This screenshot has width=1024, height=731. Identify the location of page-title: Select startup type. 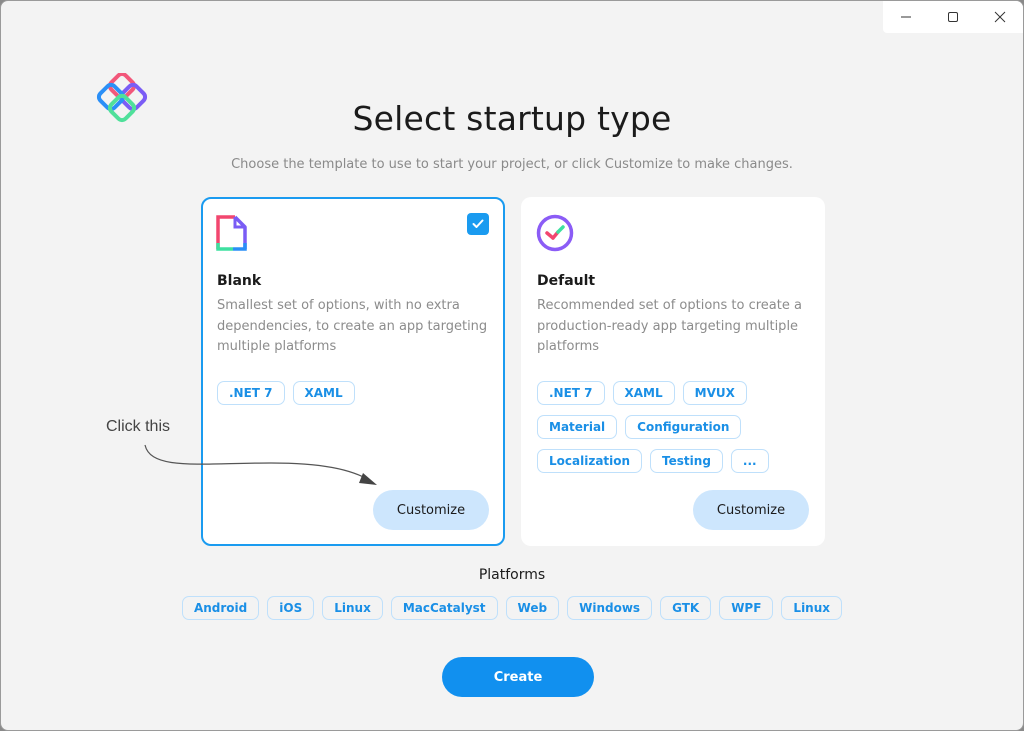
(512, 118).